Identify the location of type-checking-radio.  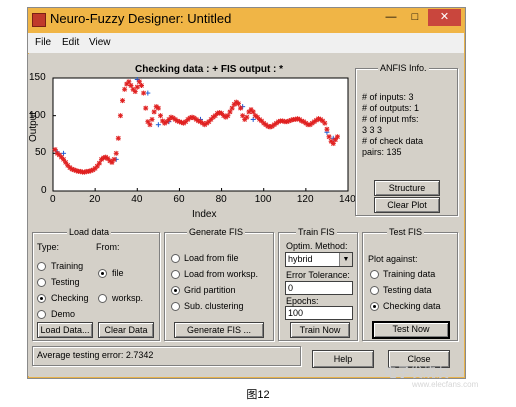
(41, 298).